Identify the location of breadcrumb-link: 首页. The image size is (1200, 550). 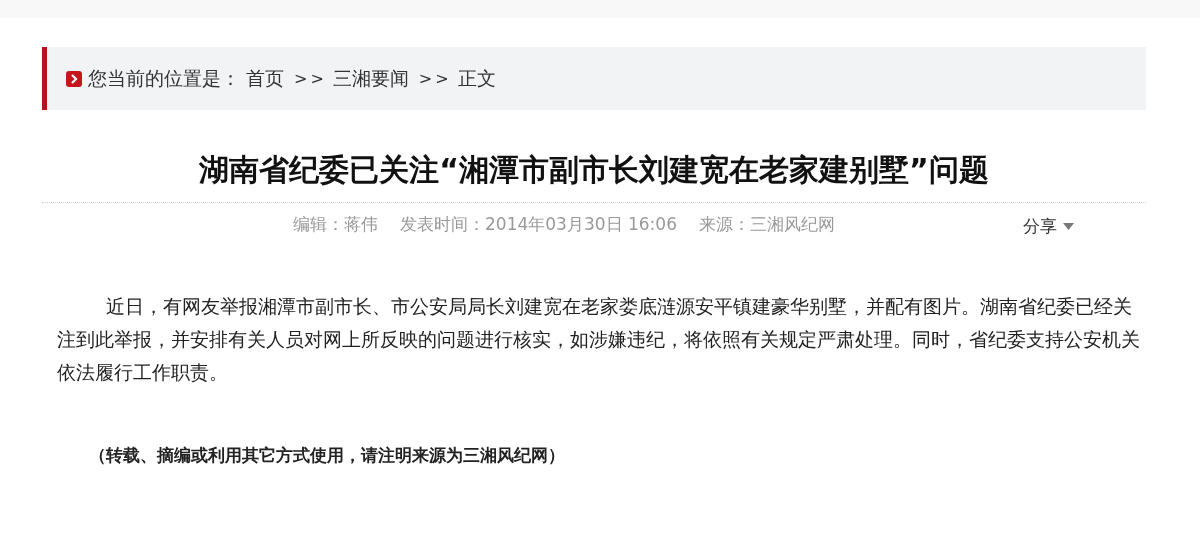
(265, 78).